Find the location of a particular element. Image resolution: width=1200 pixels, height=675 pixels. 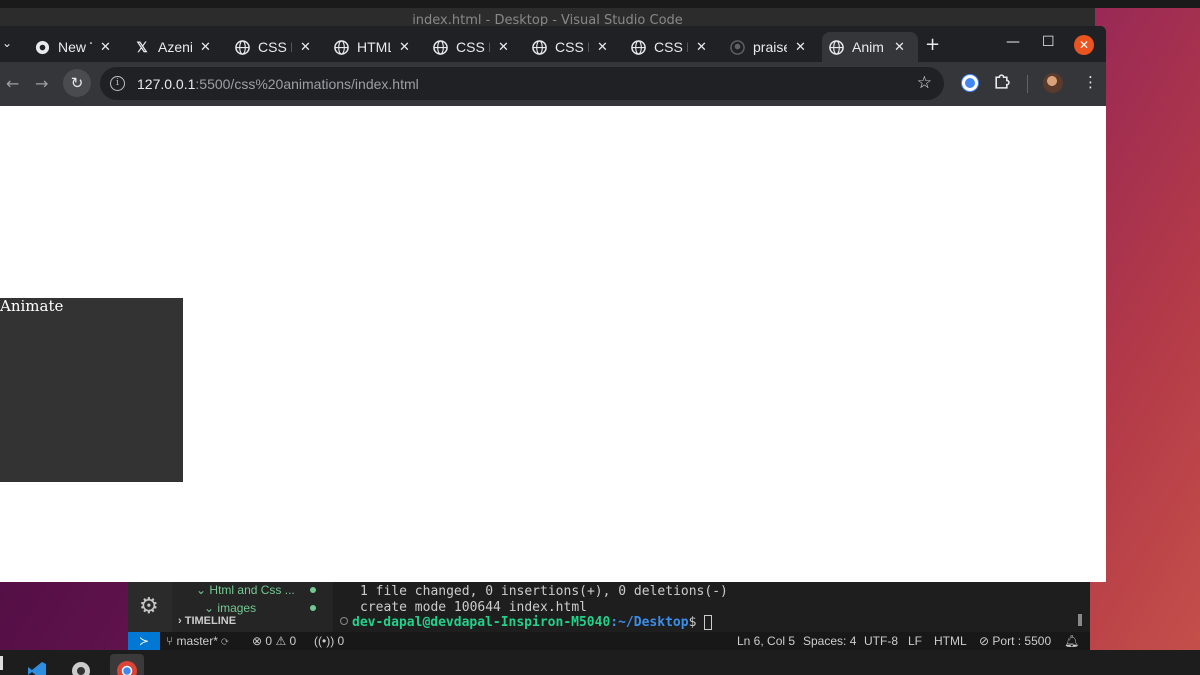

vscode-icon is located at coordinates (37, 667).